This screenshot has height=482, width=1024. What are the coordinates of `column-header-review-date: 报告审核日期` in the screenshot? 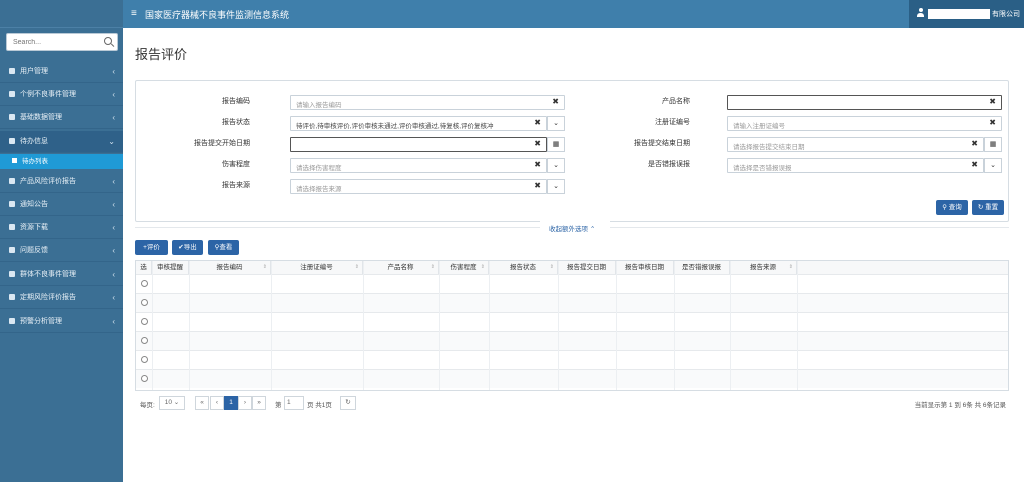 It's located at (645, 267).